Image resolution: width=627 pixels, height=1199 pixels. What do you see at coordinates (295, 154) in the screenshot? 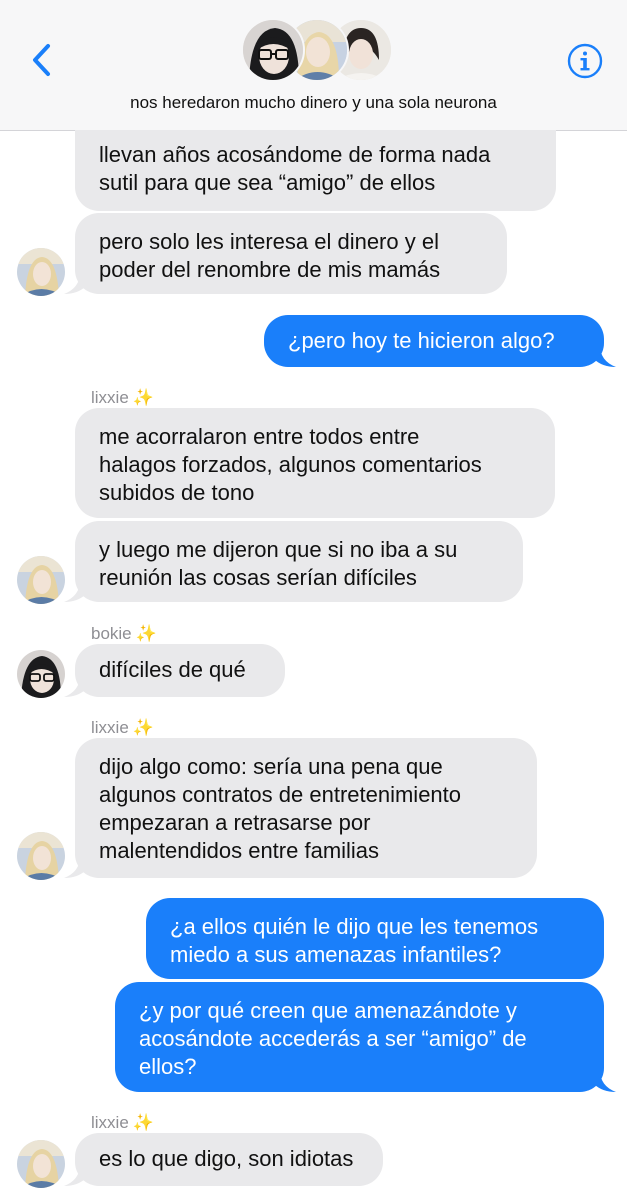
I see `message-line: llevan años acosándome de forma nada` at bounding box center [295, 154].